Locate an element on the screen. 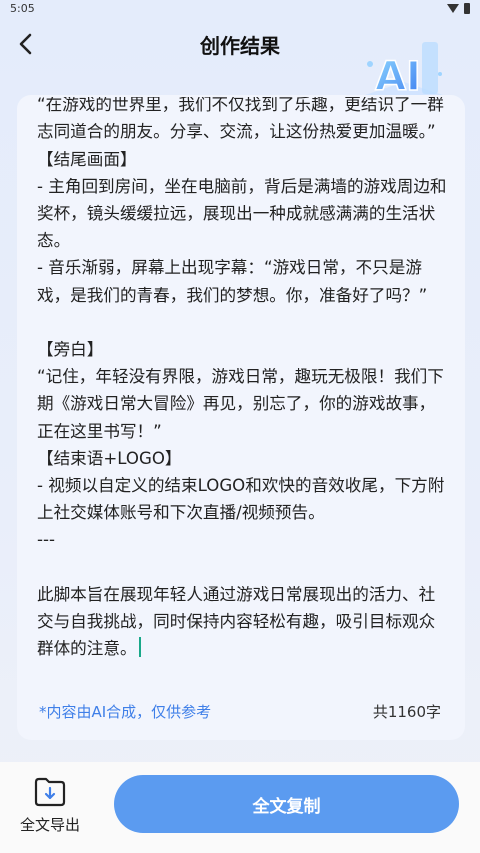 The height and width of the screenshot is (853, 480). back-button is located at coordinates (26, 44).